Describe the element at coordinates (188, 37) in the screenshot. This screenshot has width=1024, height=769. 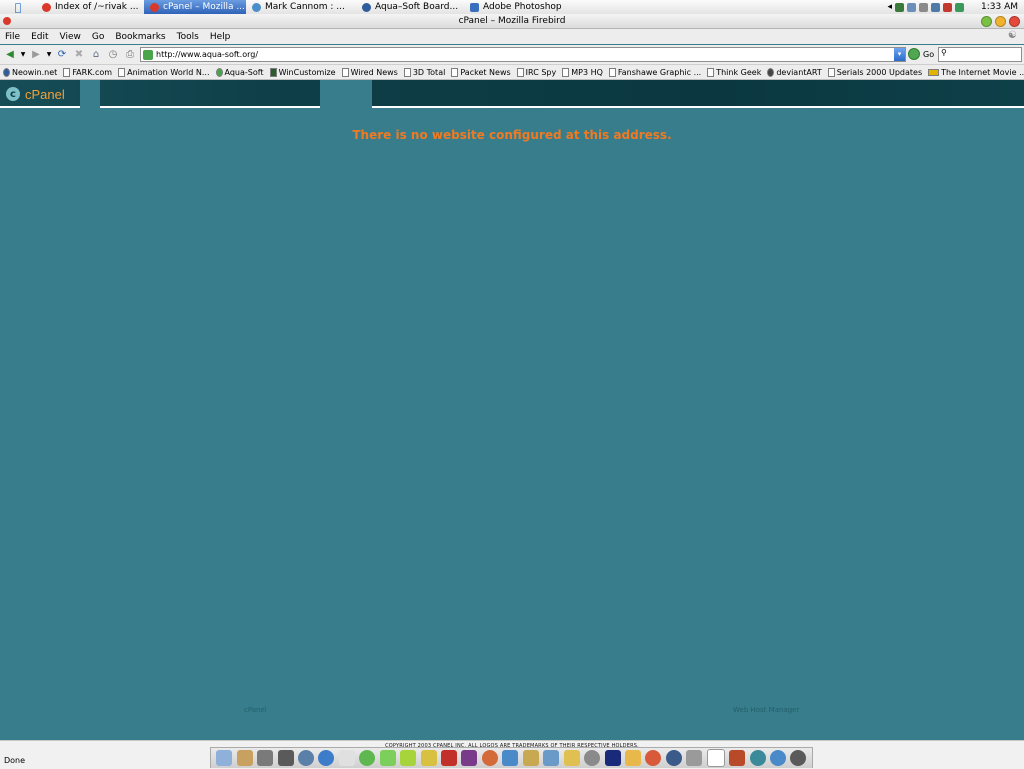
I see `menu-tools: Tools` at that location.